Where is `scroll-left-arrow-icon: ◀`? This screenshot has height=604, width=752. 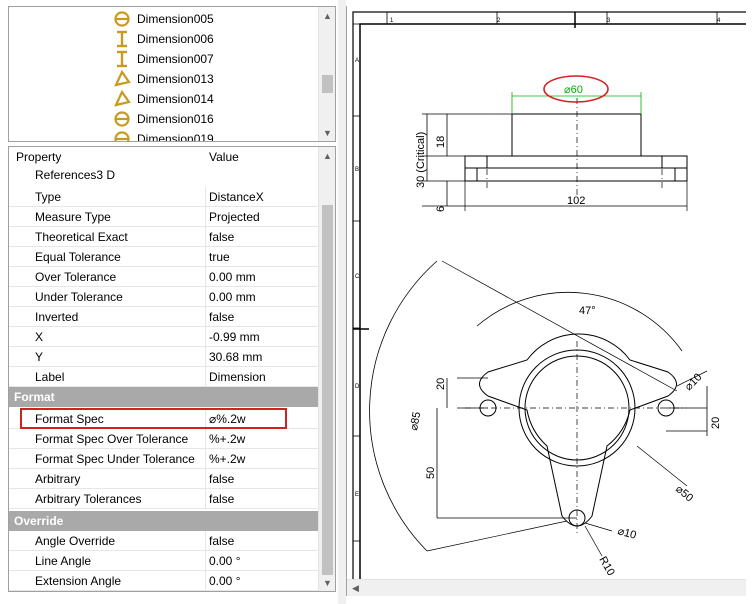 scroll-left-arrow-icon: ◀ is located at coordinates (355, 588).